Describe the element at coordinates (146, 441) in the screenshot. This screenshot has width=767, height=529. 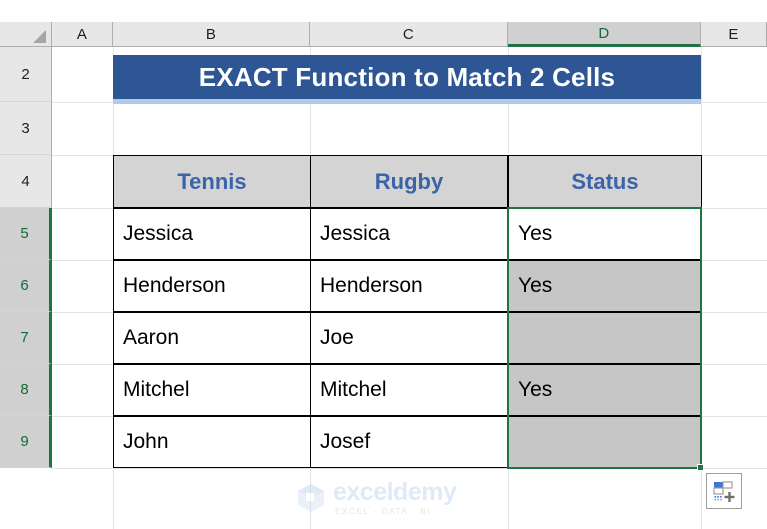
I see `cell-value: John` at that location.